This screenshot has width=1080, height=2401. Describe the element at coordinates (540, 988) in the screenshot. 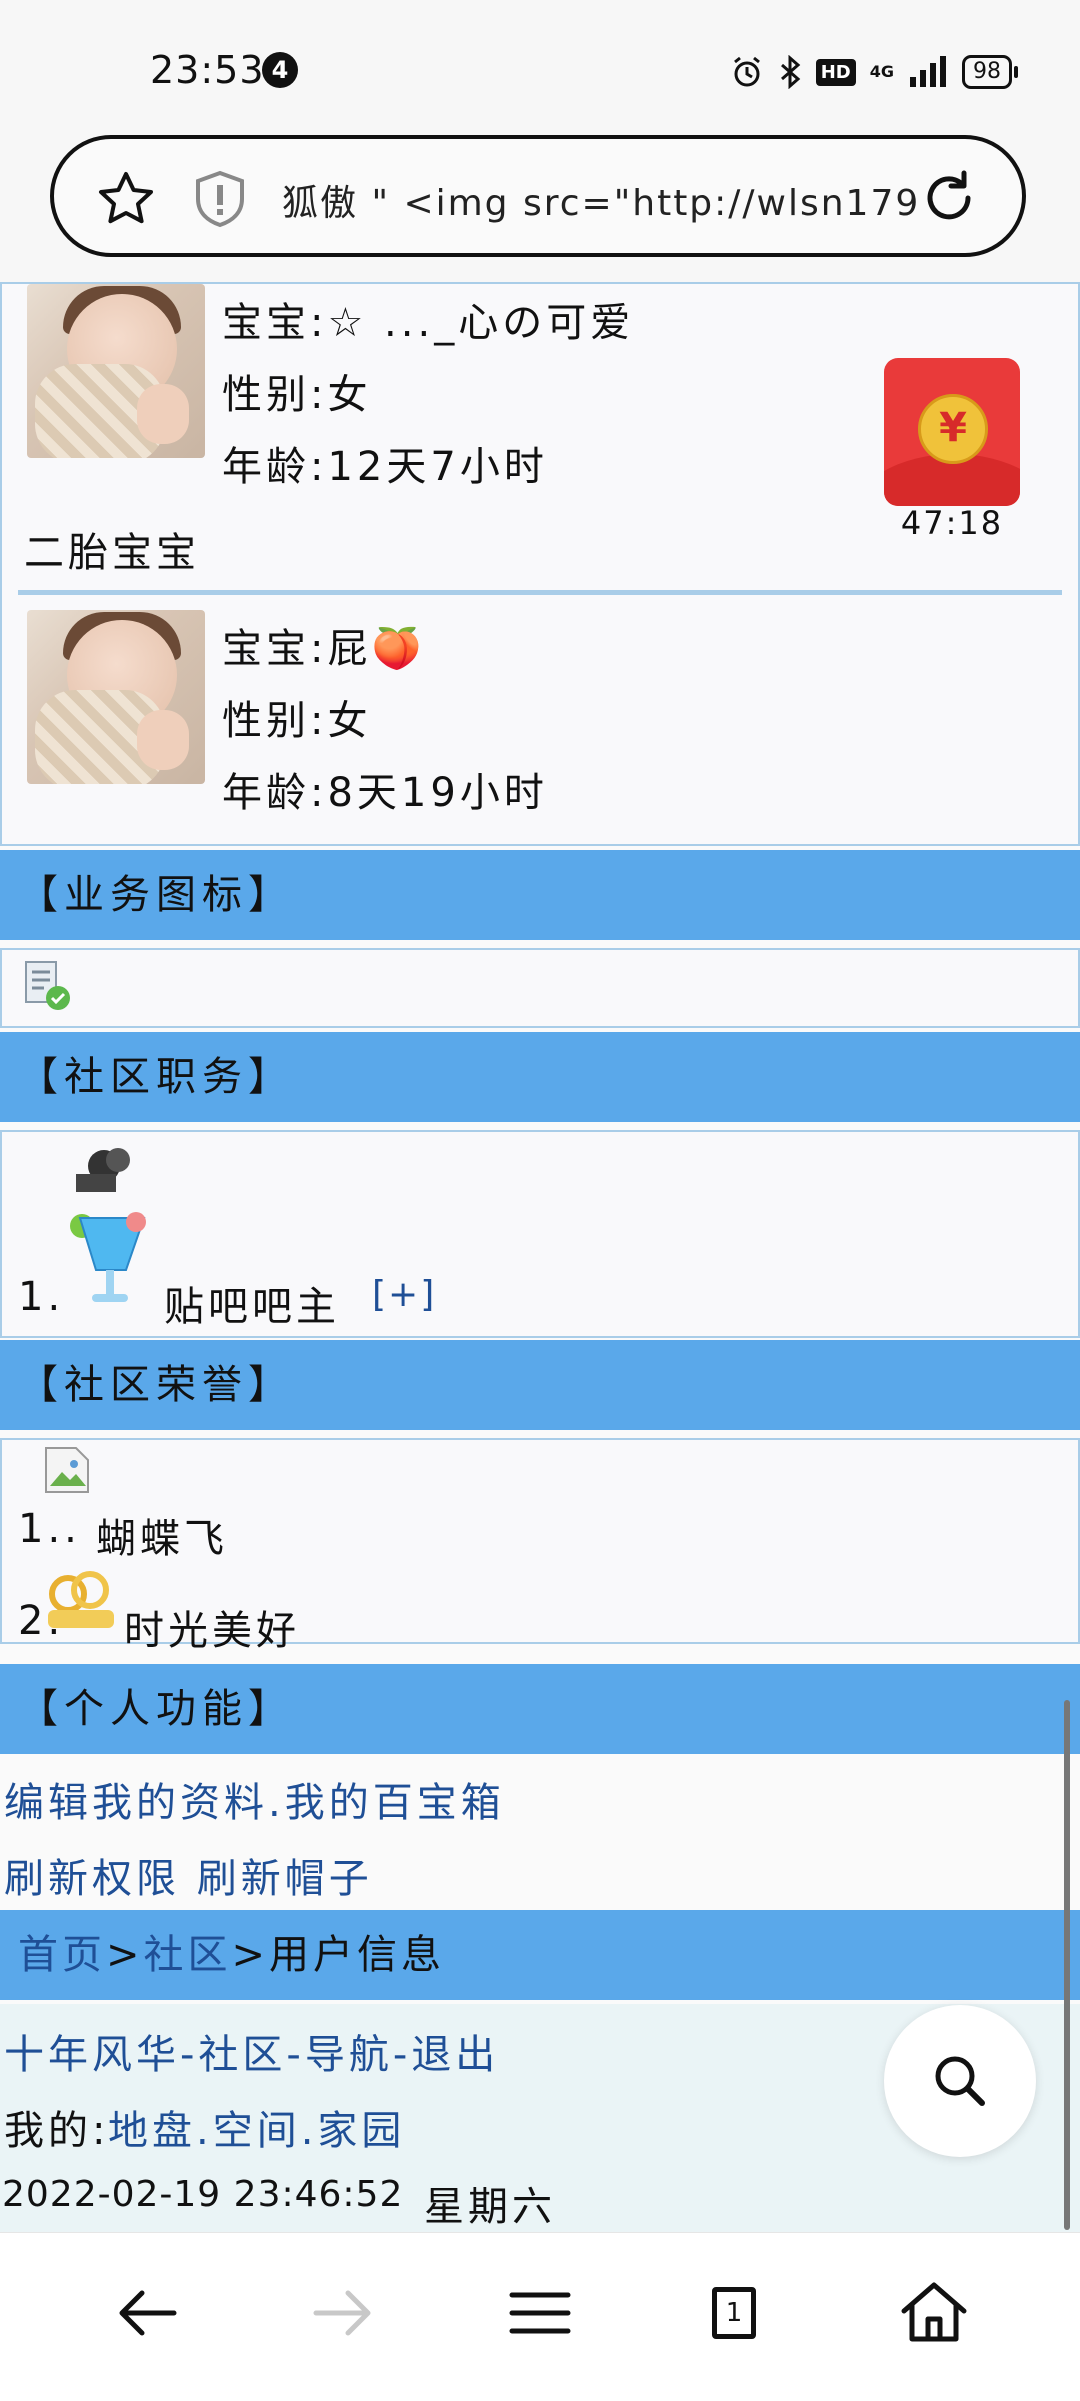

I see `business-icons-box` at that location.